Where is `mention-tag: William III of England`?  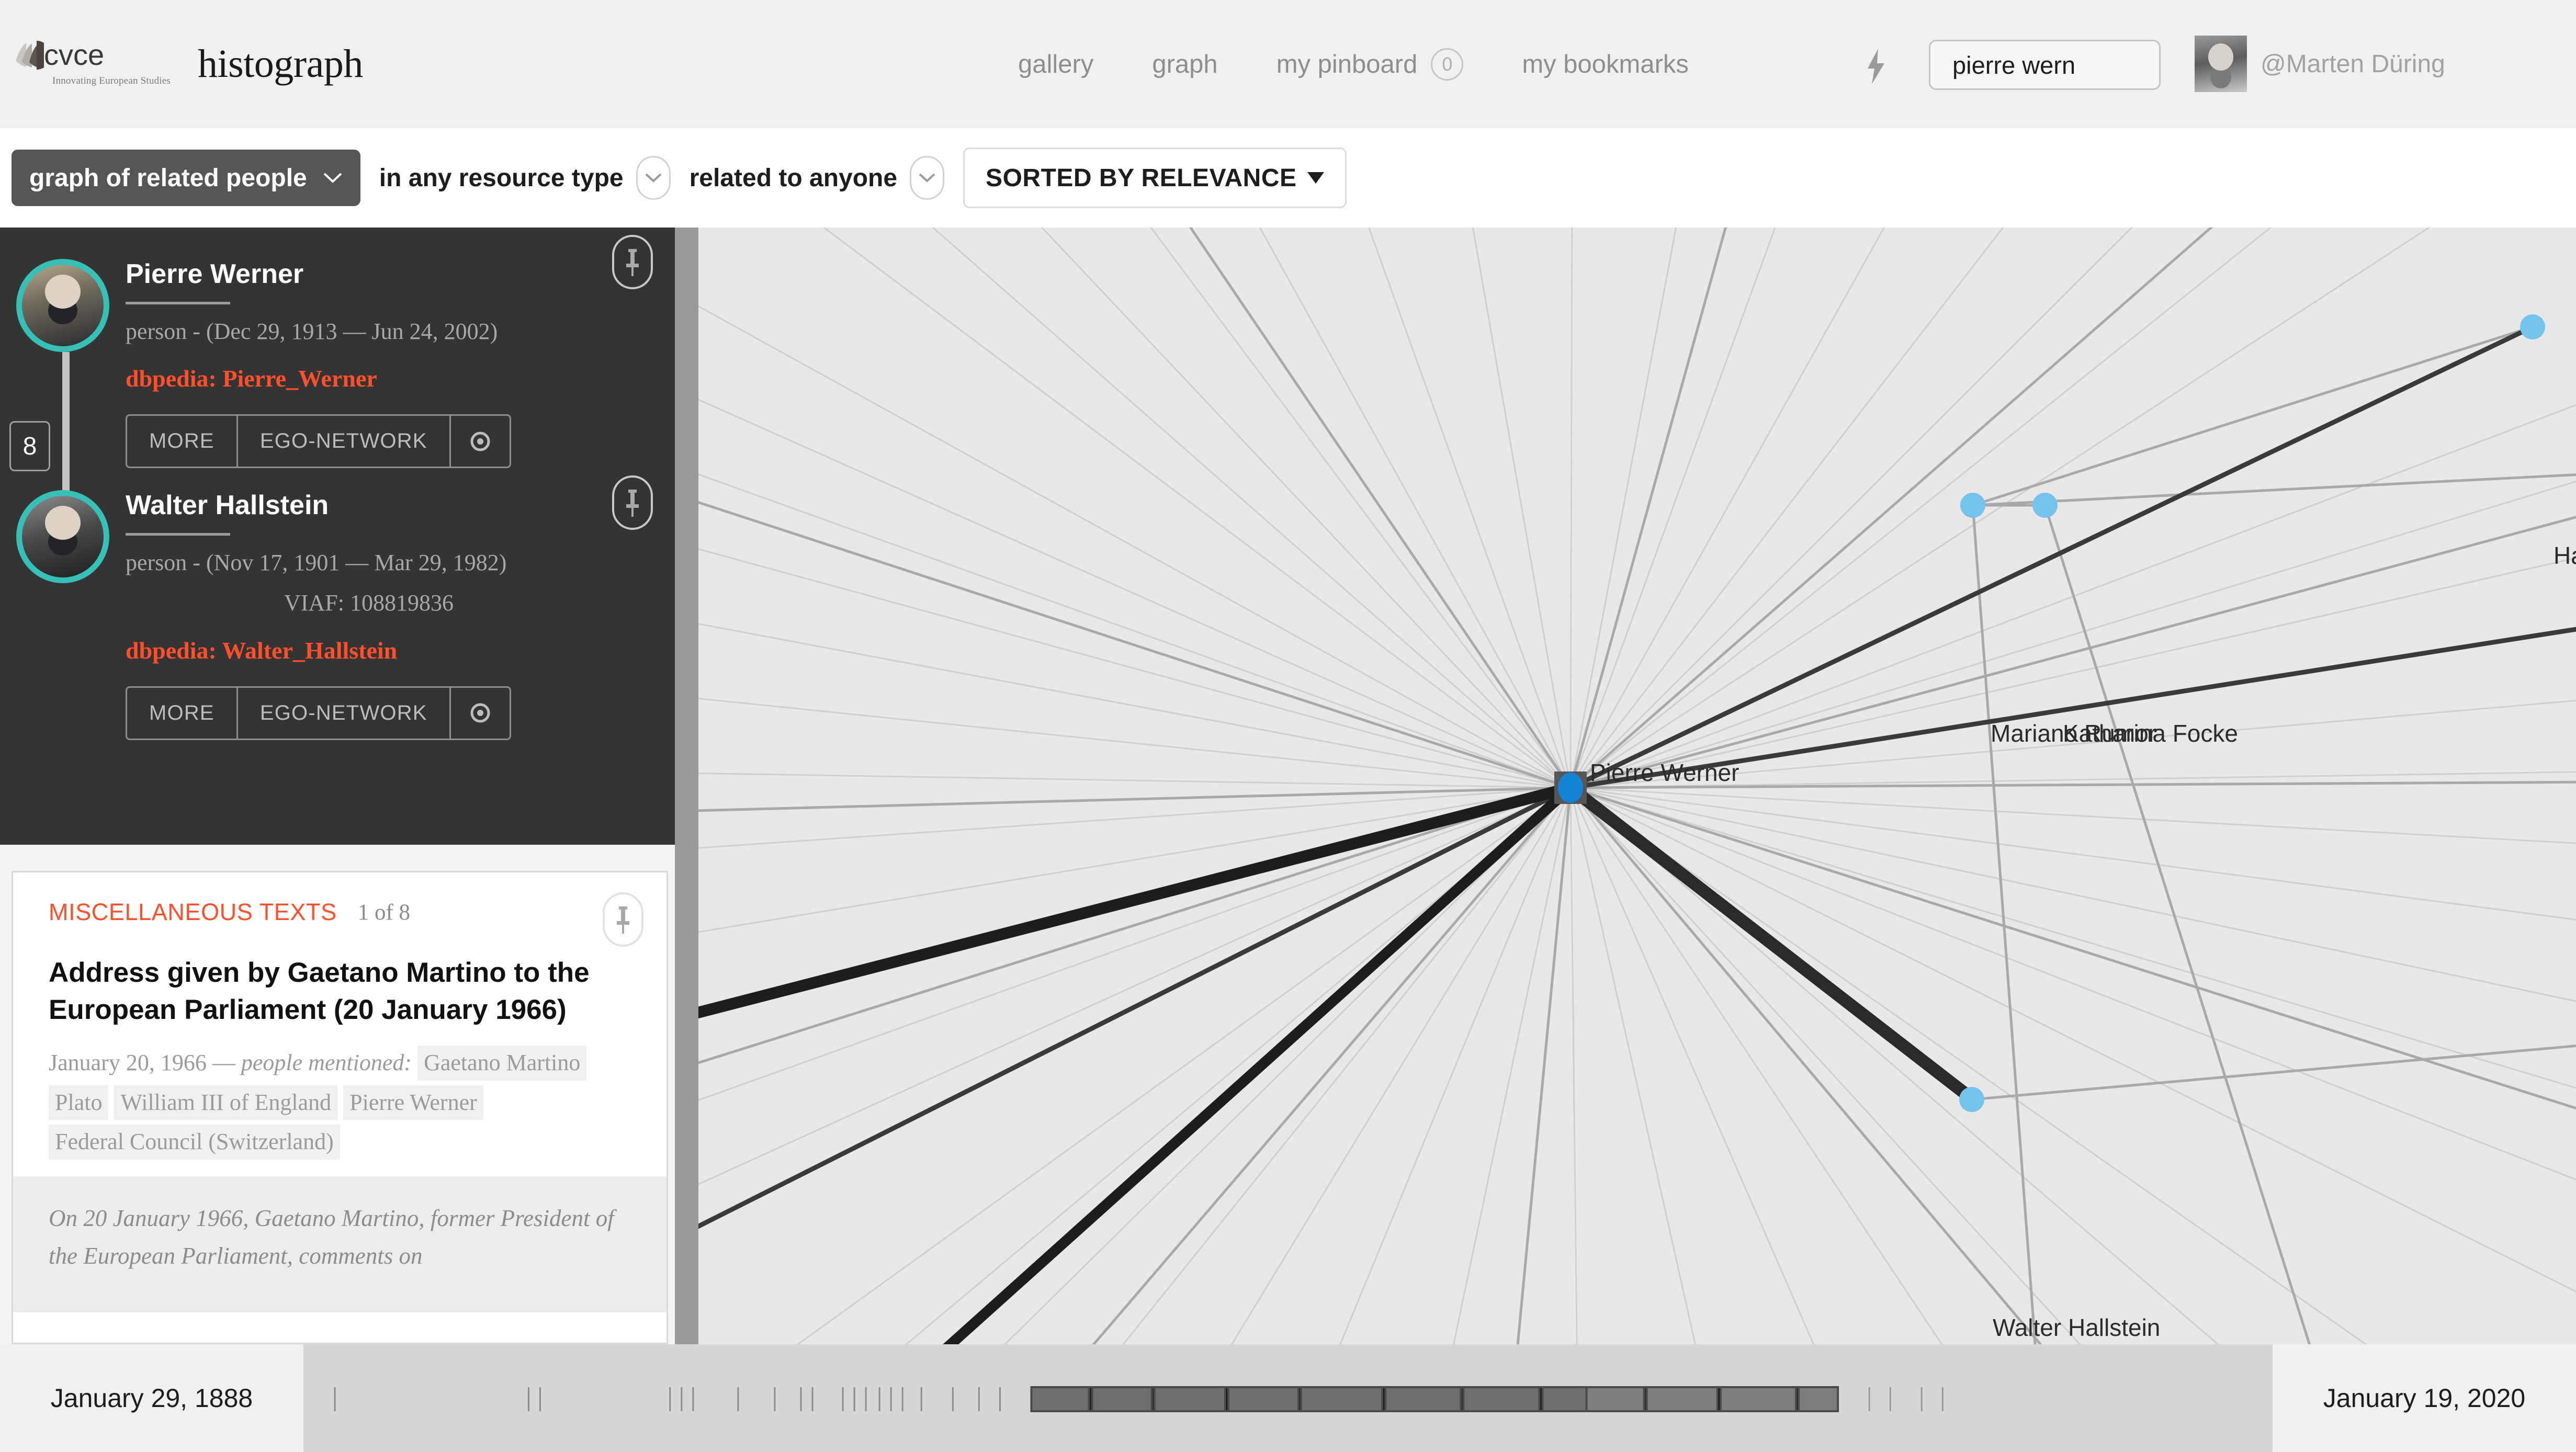 mention-tag: William III of England is located at coordinates (226, 1102).